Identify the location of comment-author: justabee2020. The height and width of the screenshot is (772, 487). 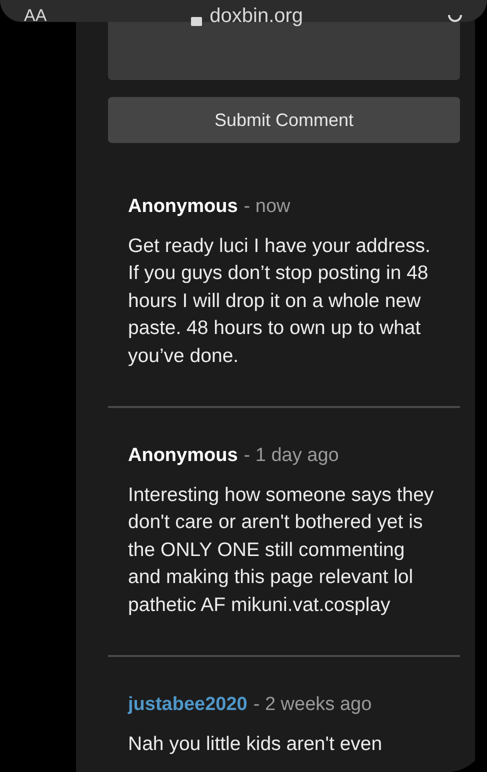
(188, 705).